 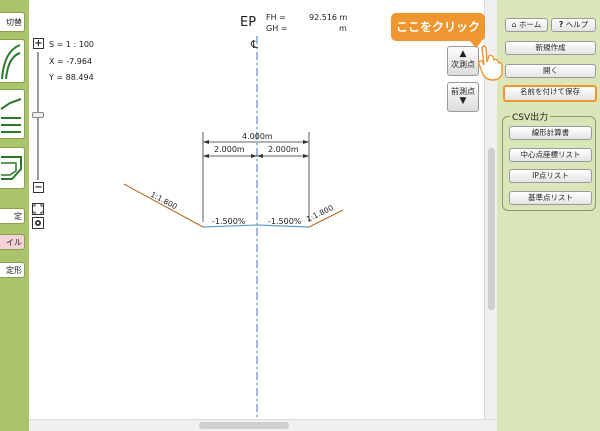 I want to click on centerline-symbol: ℄, so click(x=254, y=44).